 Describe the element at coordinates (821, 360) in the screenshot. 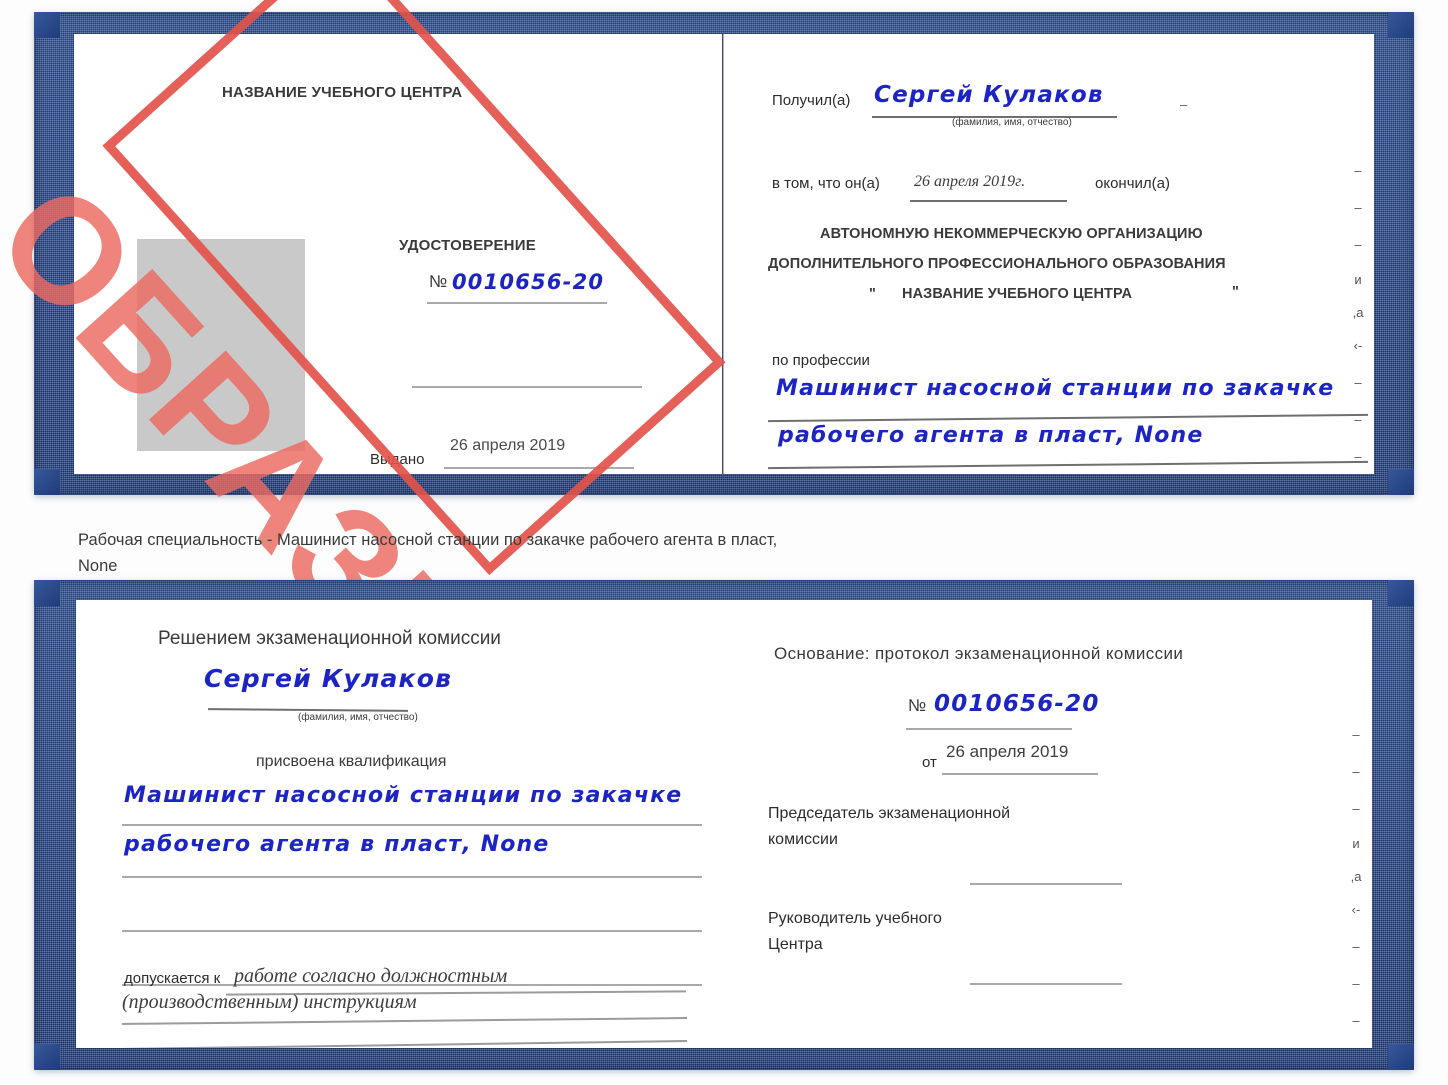

I see `profession-label: по профессии` at that location.